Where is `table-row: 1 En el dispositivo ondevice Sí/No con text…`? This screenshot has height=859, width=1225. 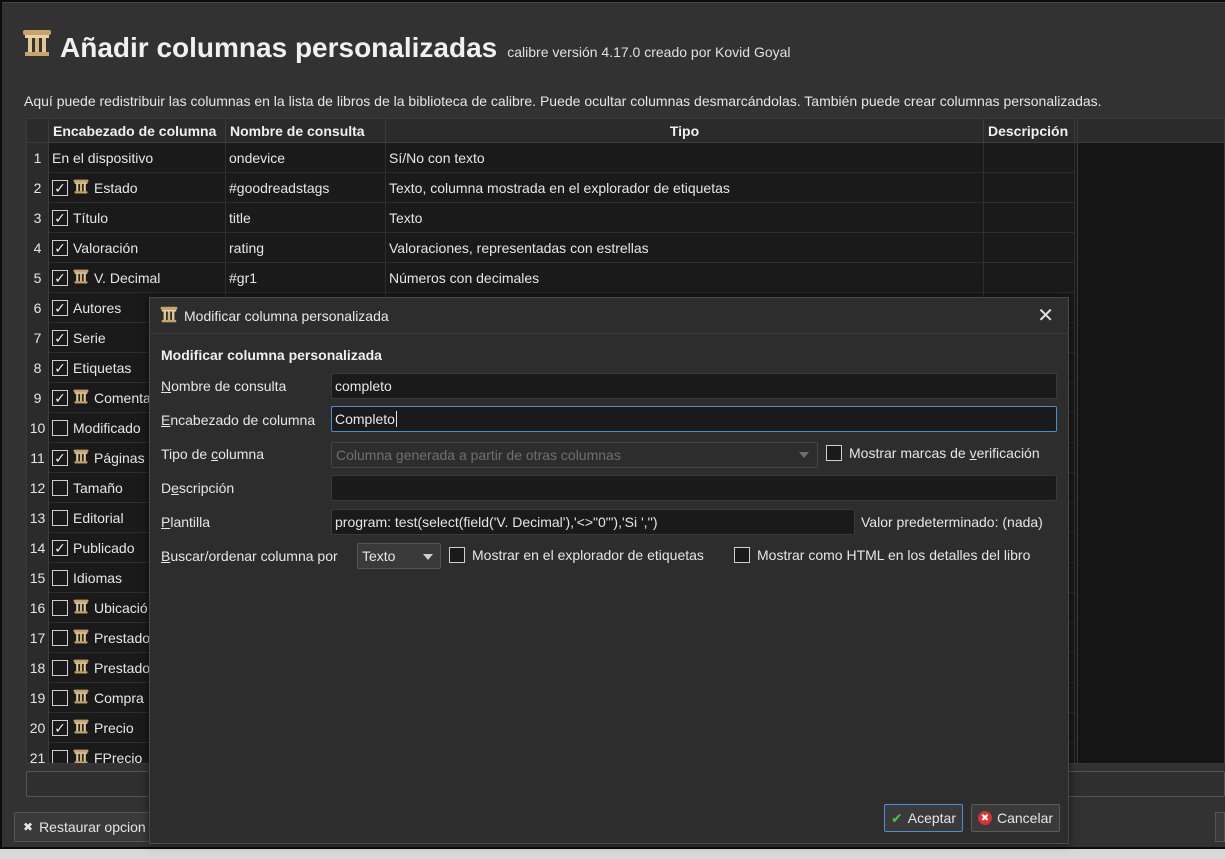 table-row: 1 En el dispositivo ondevice Sí/No con text… is located at coordinates (551, 157).